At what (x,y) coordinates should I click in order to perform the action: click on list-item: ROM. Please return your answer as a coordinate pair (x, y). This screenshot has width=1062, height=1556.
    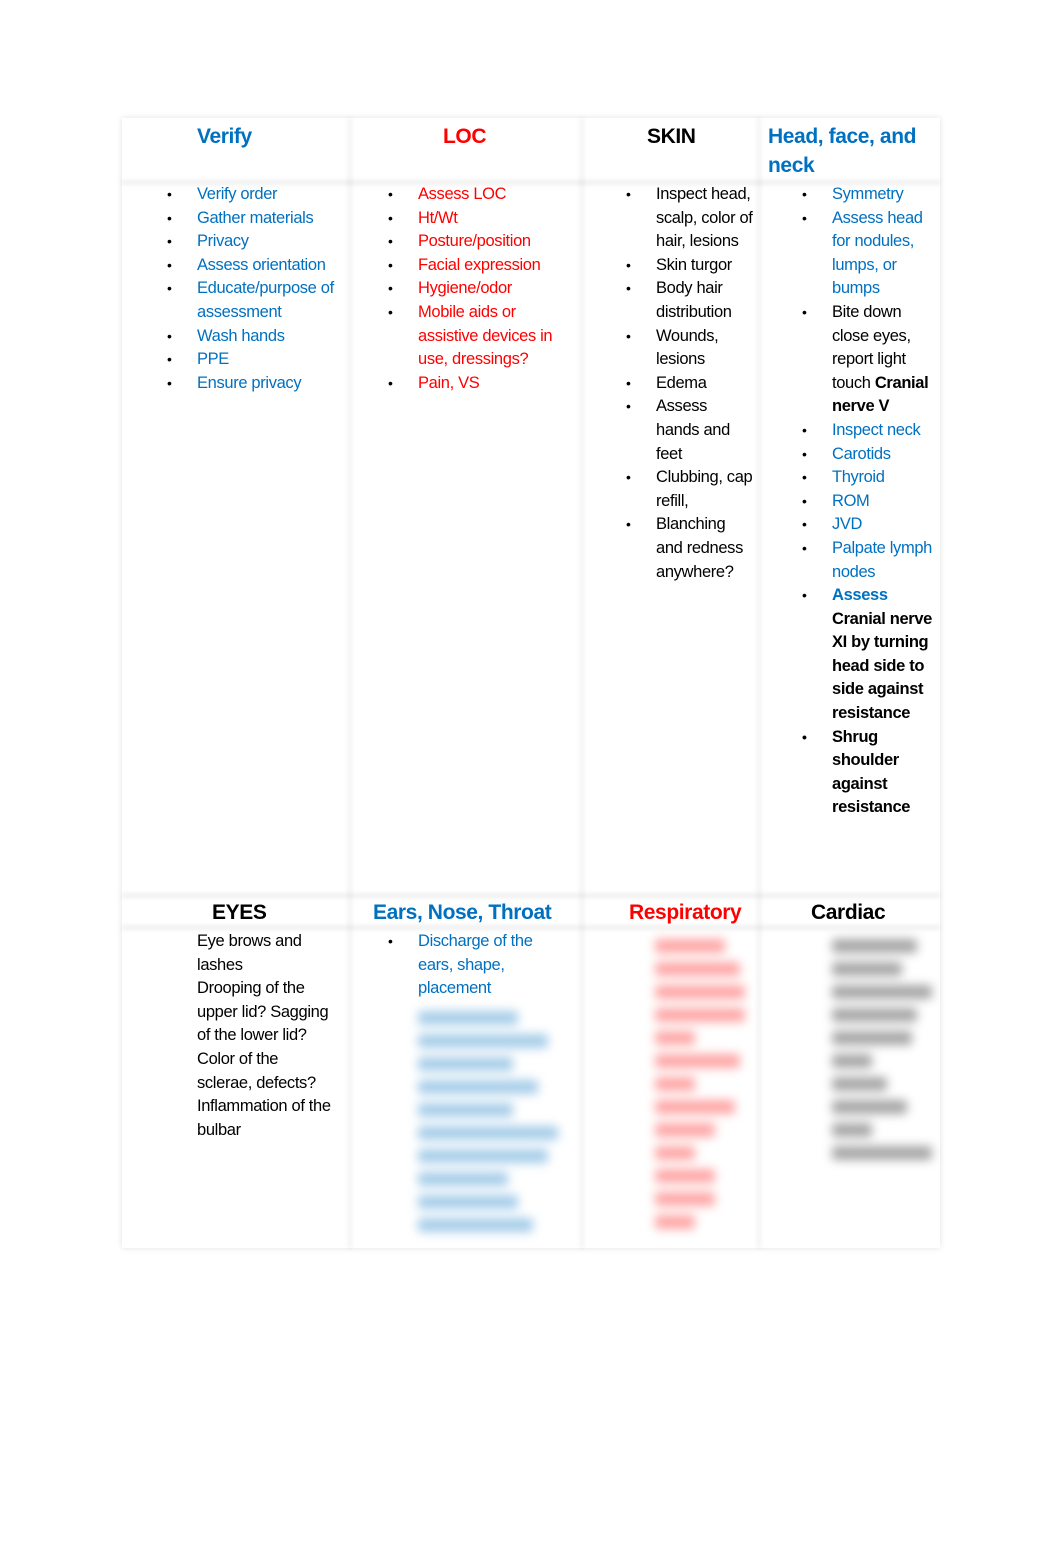
    Looking at the image, I should click on (868, 502).